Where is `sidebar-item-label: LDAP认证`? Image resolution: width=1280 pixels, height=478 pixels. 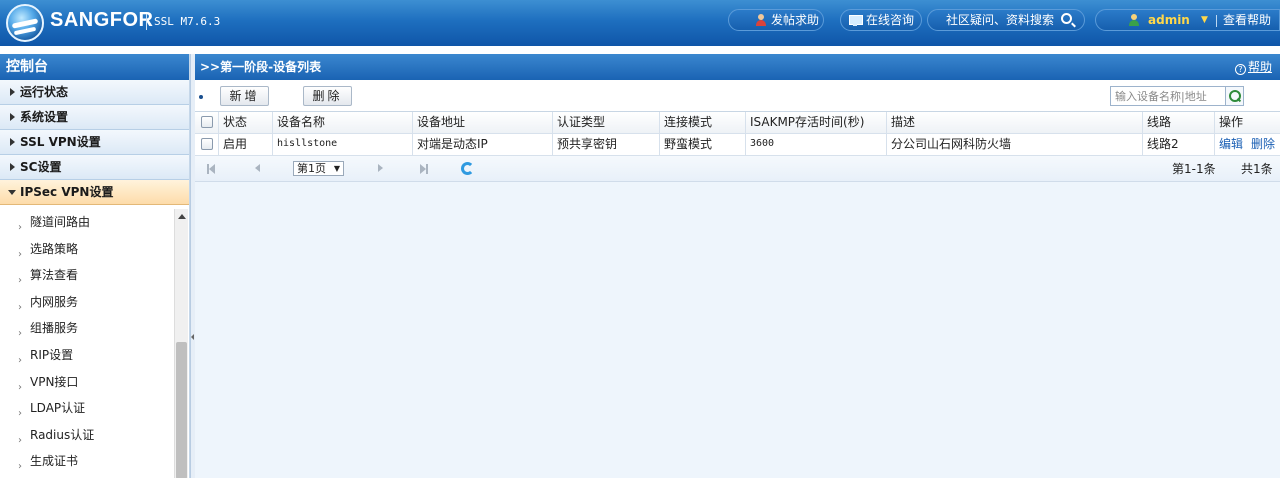 sidebar-item-label: LDAP认证 is located at coordinates (58, 408).